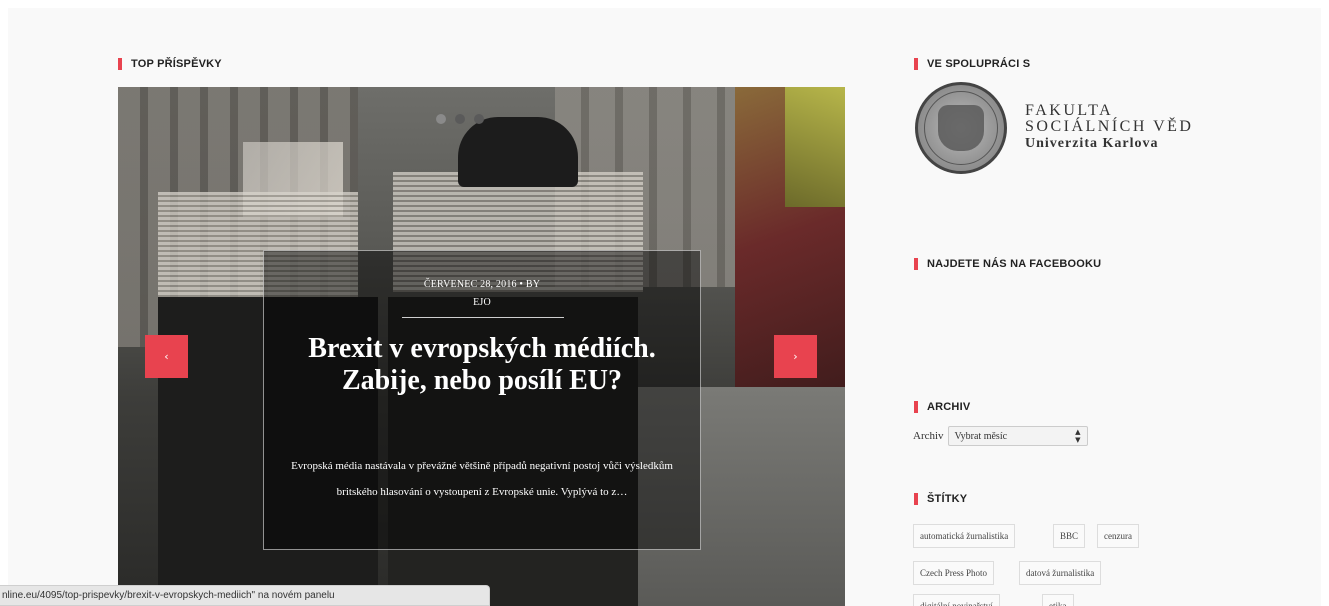 The height and width of the screenshot is (606, 1329). I want to click on archive-select-value: Vybrat měsíc, so click(981, 436).